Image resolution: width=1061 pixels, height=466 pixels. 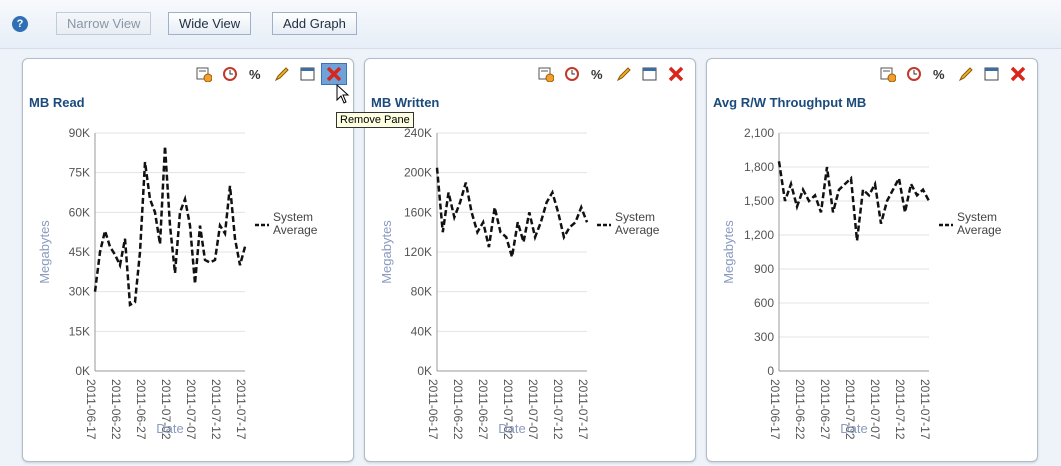 What do you see at coordinates (343, 94) in the screenshot?
I see `mouse-cursor-icon` at bounding box center [343, 94].